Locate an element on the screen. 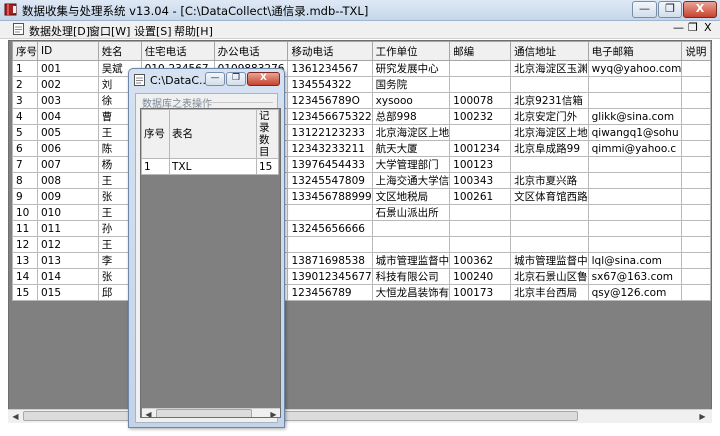 This screenshot has height=436, width=720. table-cell: 总部998 is located at coordinates (411, 116).